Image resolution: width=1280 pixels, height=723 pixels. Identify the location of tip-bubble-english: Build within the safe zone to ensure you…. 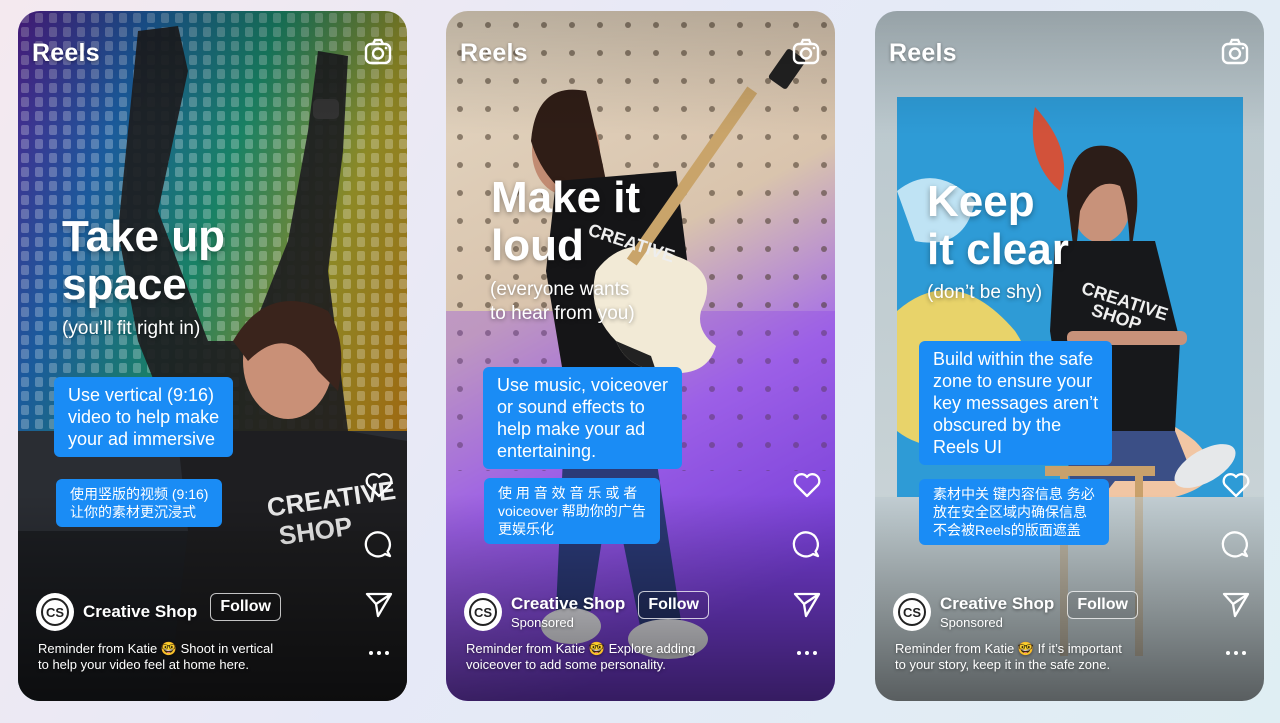
(1016, 403).